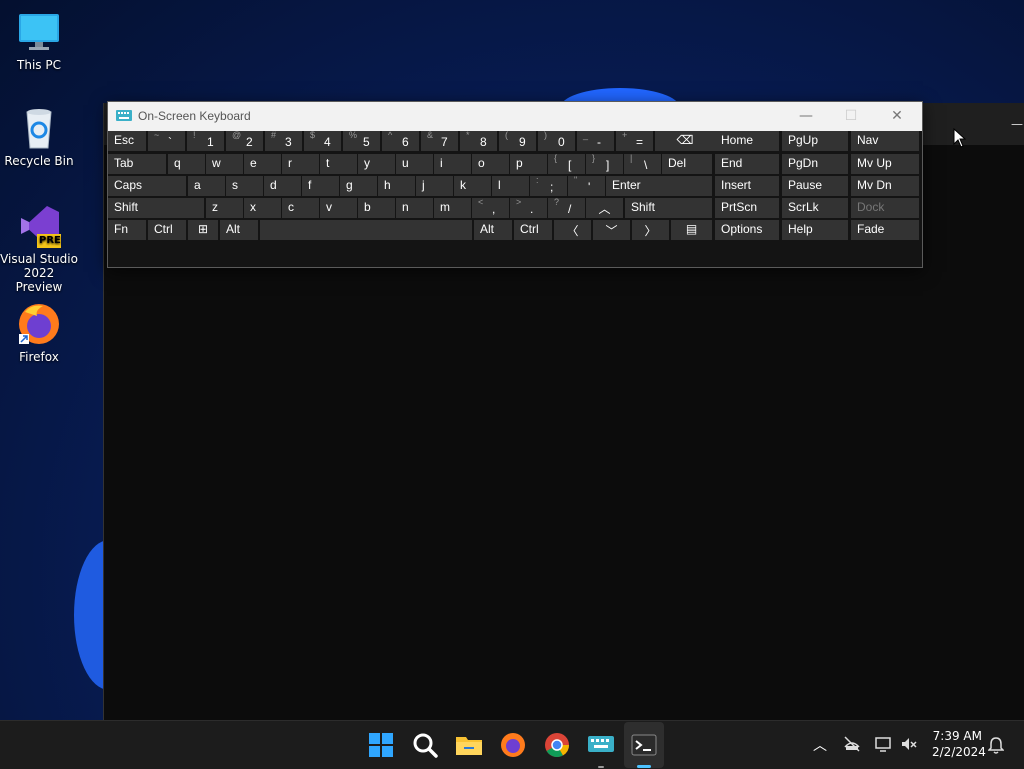 This screenshot has width=1024, height=769. Describe the element at coordinates (127, 230) in the screenshot. I see `key-fn: Fn` at that location.